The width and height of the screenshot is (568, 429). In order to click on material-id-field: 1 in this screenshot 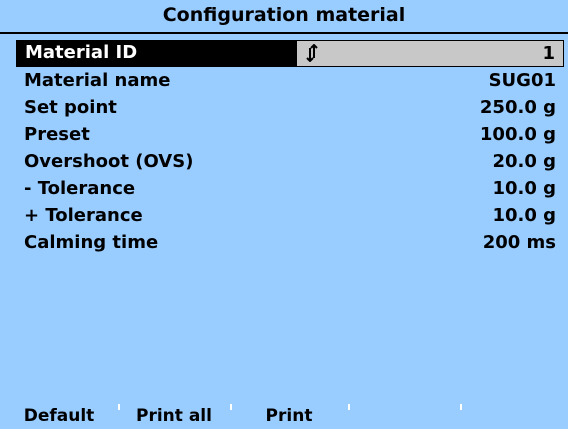, I will do `click(430, 53)`.